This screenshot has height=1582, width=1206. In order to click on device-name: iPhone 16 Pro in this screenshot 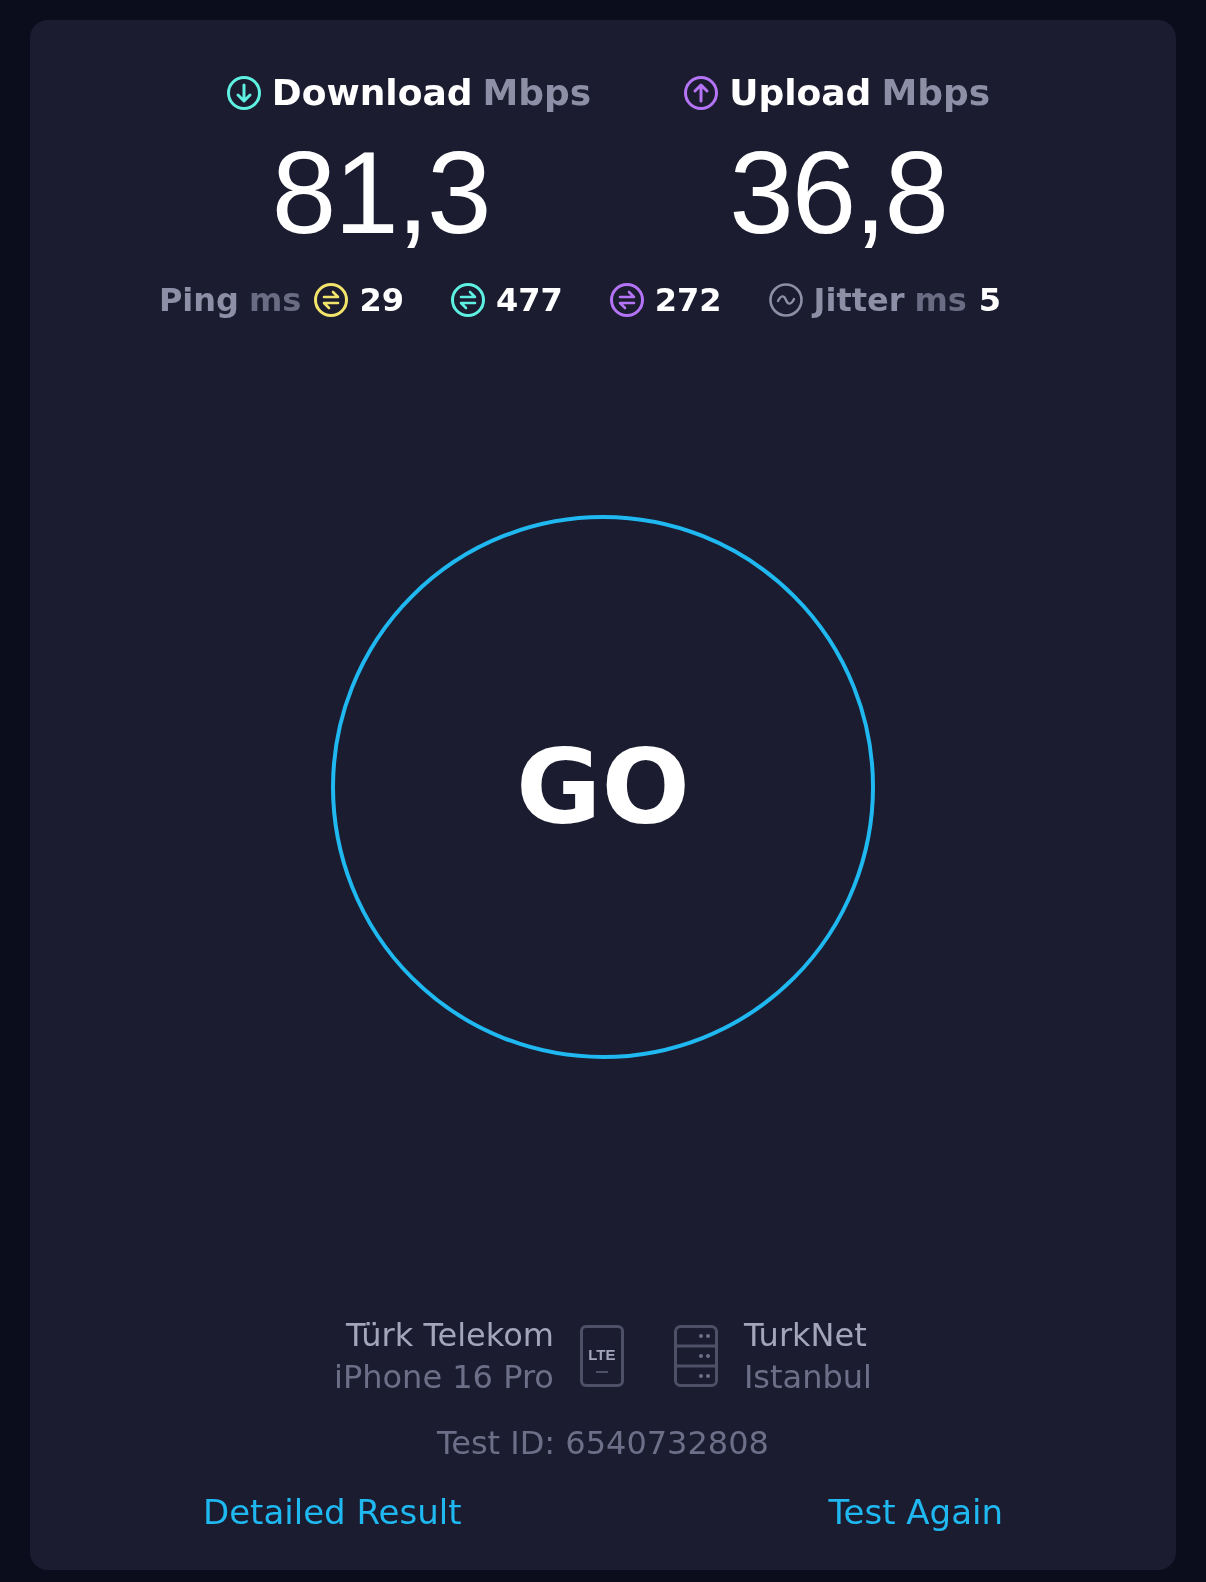, I will do `click(444, 1377)`.